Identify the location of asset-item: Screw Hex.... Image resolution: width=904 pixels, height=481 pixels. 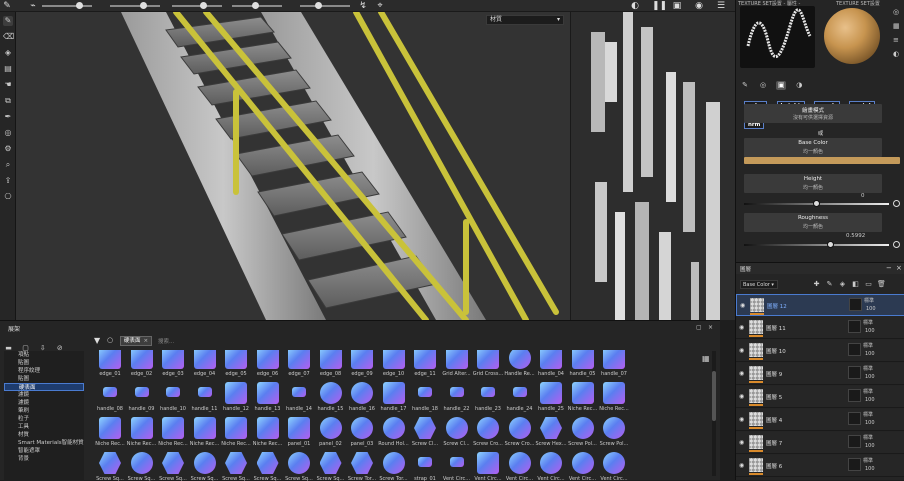
(550, 433).